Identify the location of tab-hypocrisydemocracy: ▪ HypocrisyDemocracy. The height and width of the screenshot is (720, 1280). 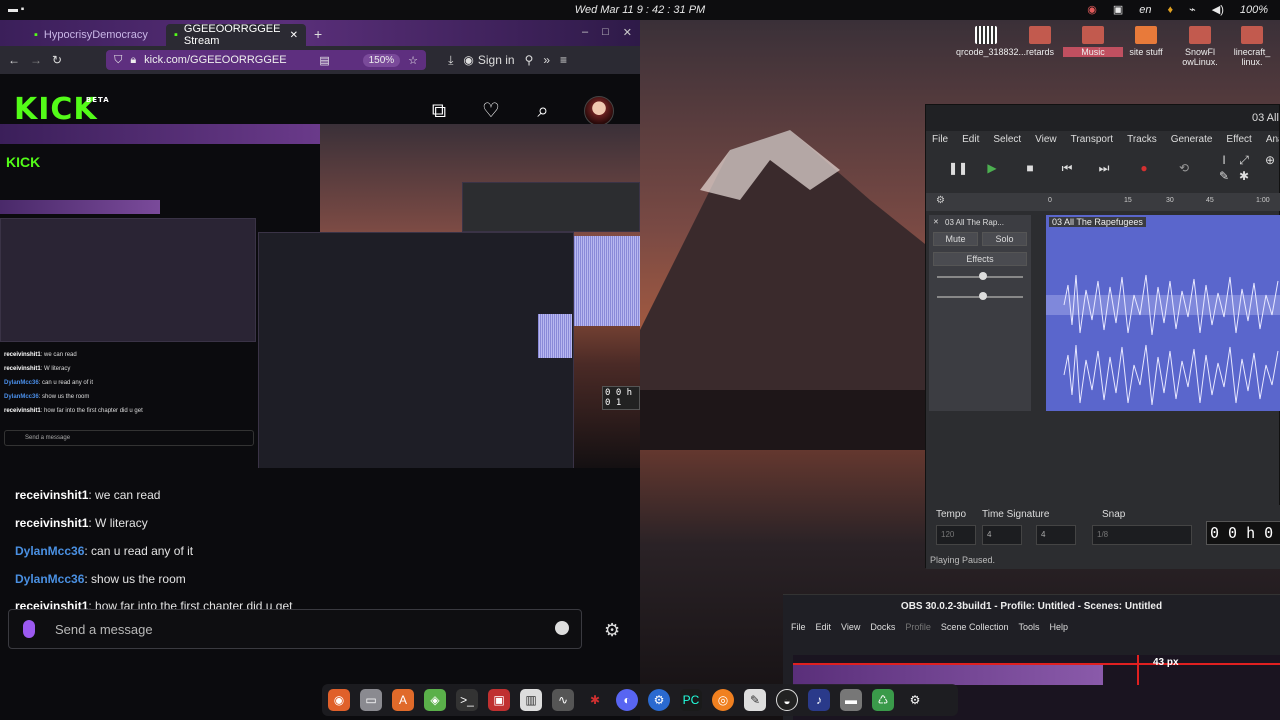
(96, 35).